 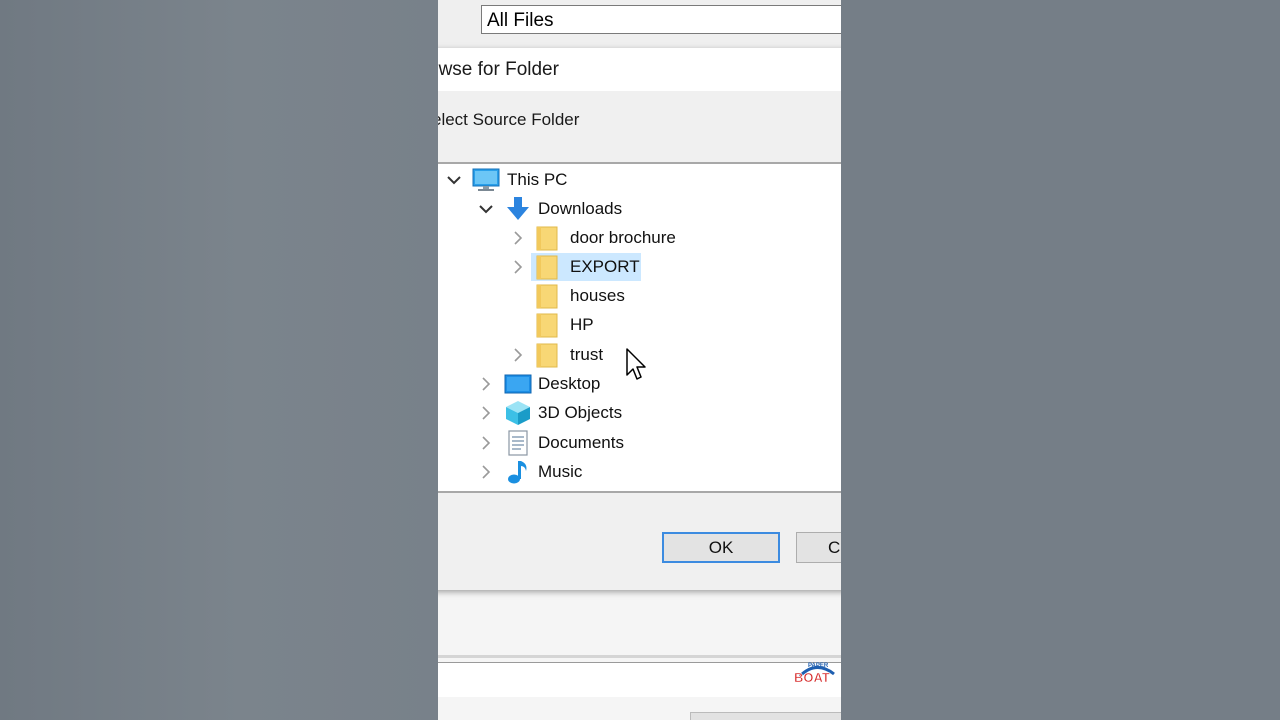 I want to click on mouse-cursor-icon, so click(x=636, y=364).